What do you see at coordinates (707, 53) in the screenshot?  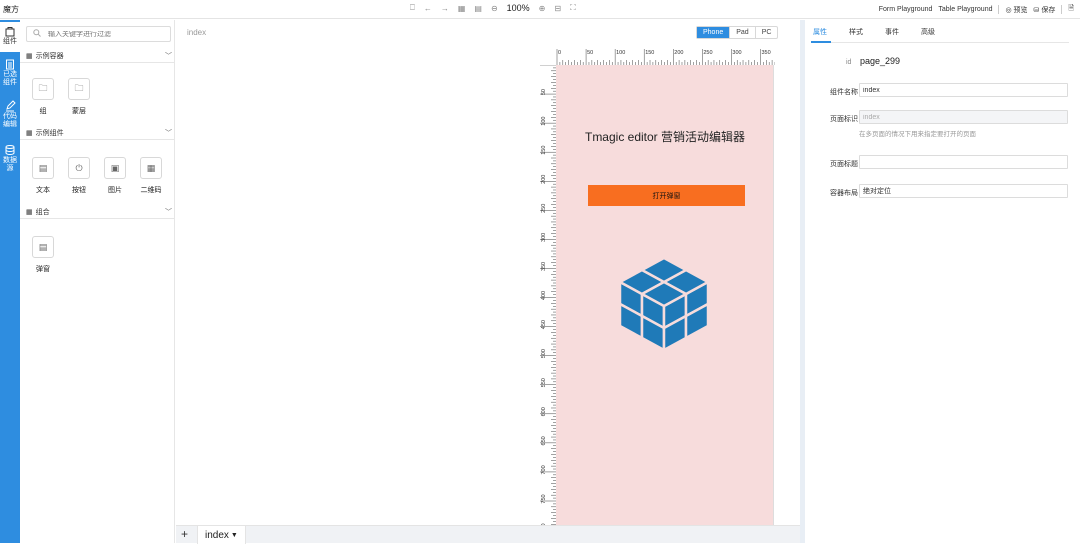 I see `ruler-label: 250` at bounding box center [707, 53].